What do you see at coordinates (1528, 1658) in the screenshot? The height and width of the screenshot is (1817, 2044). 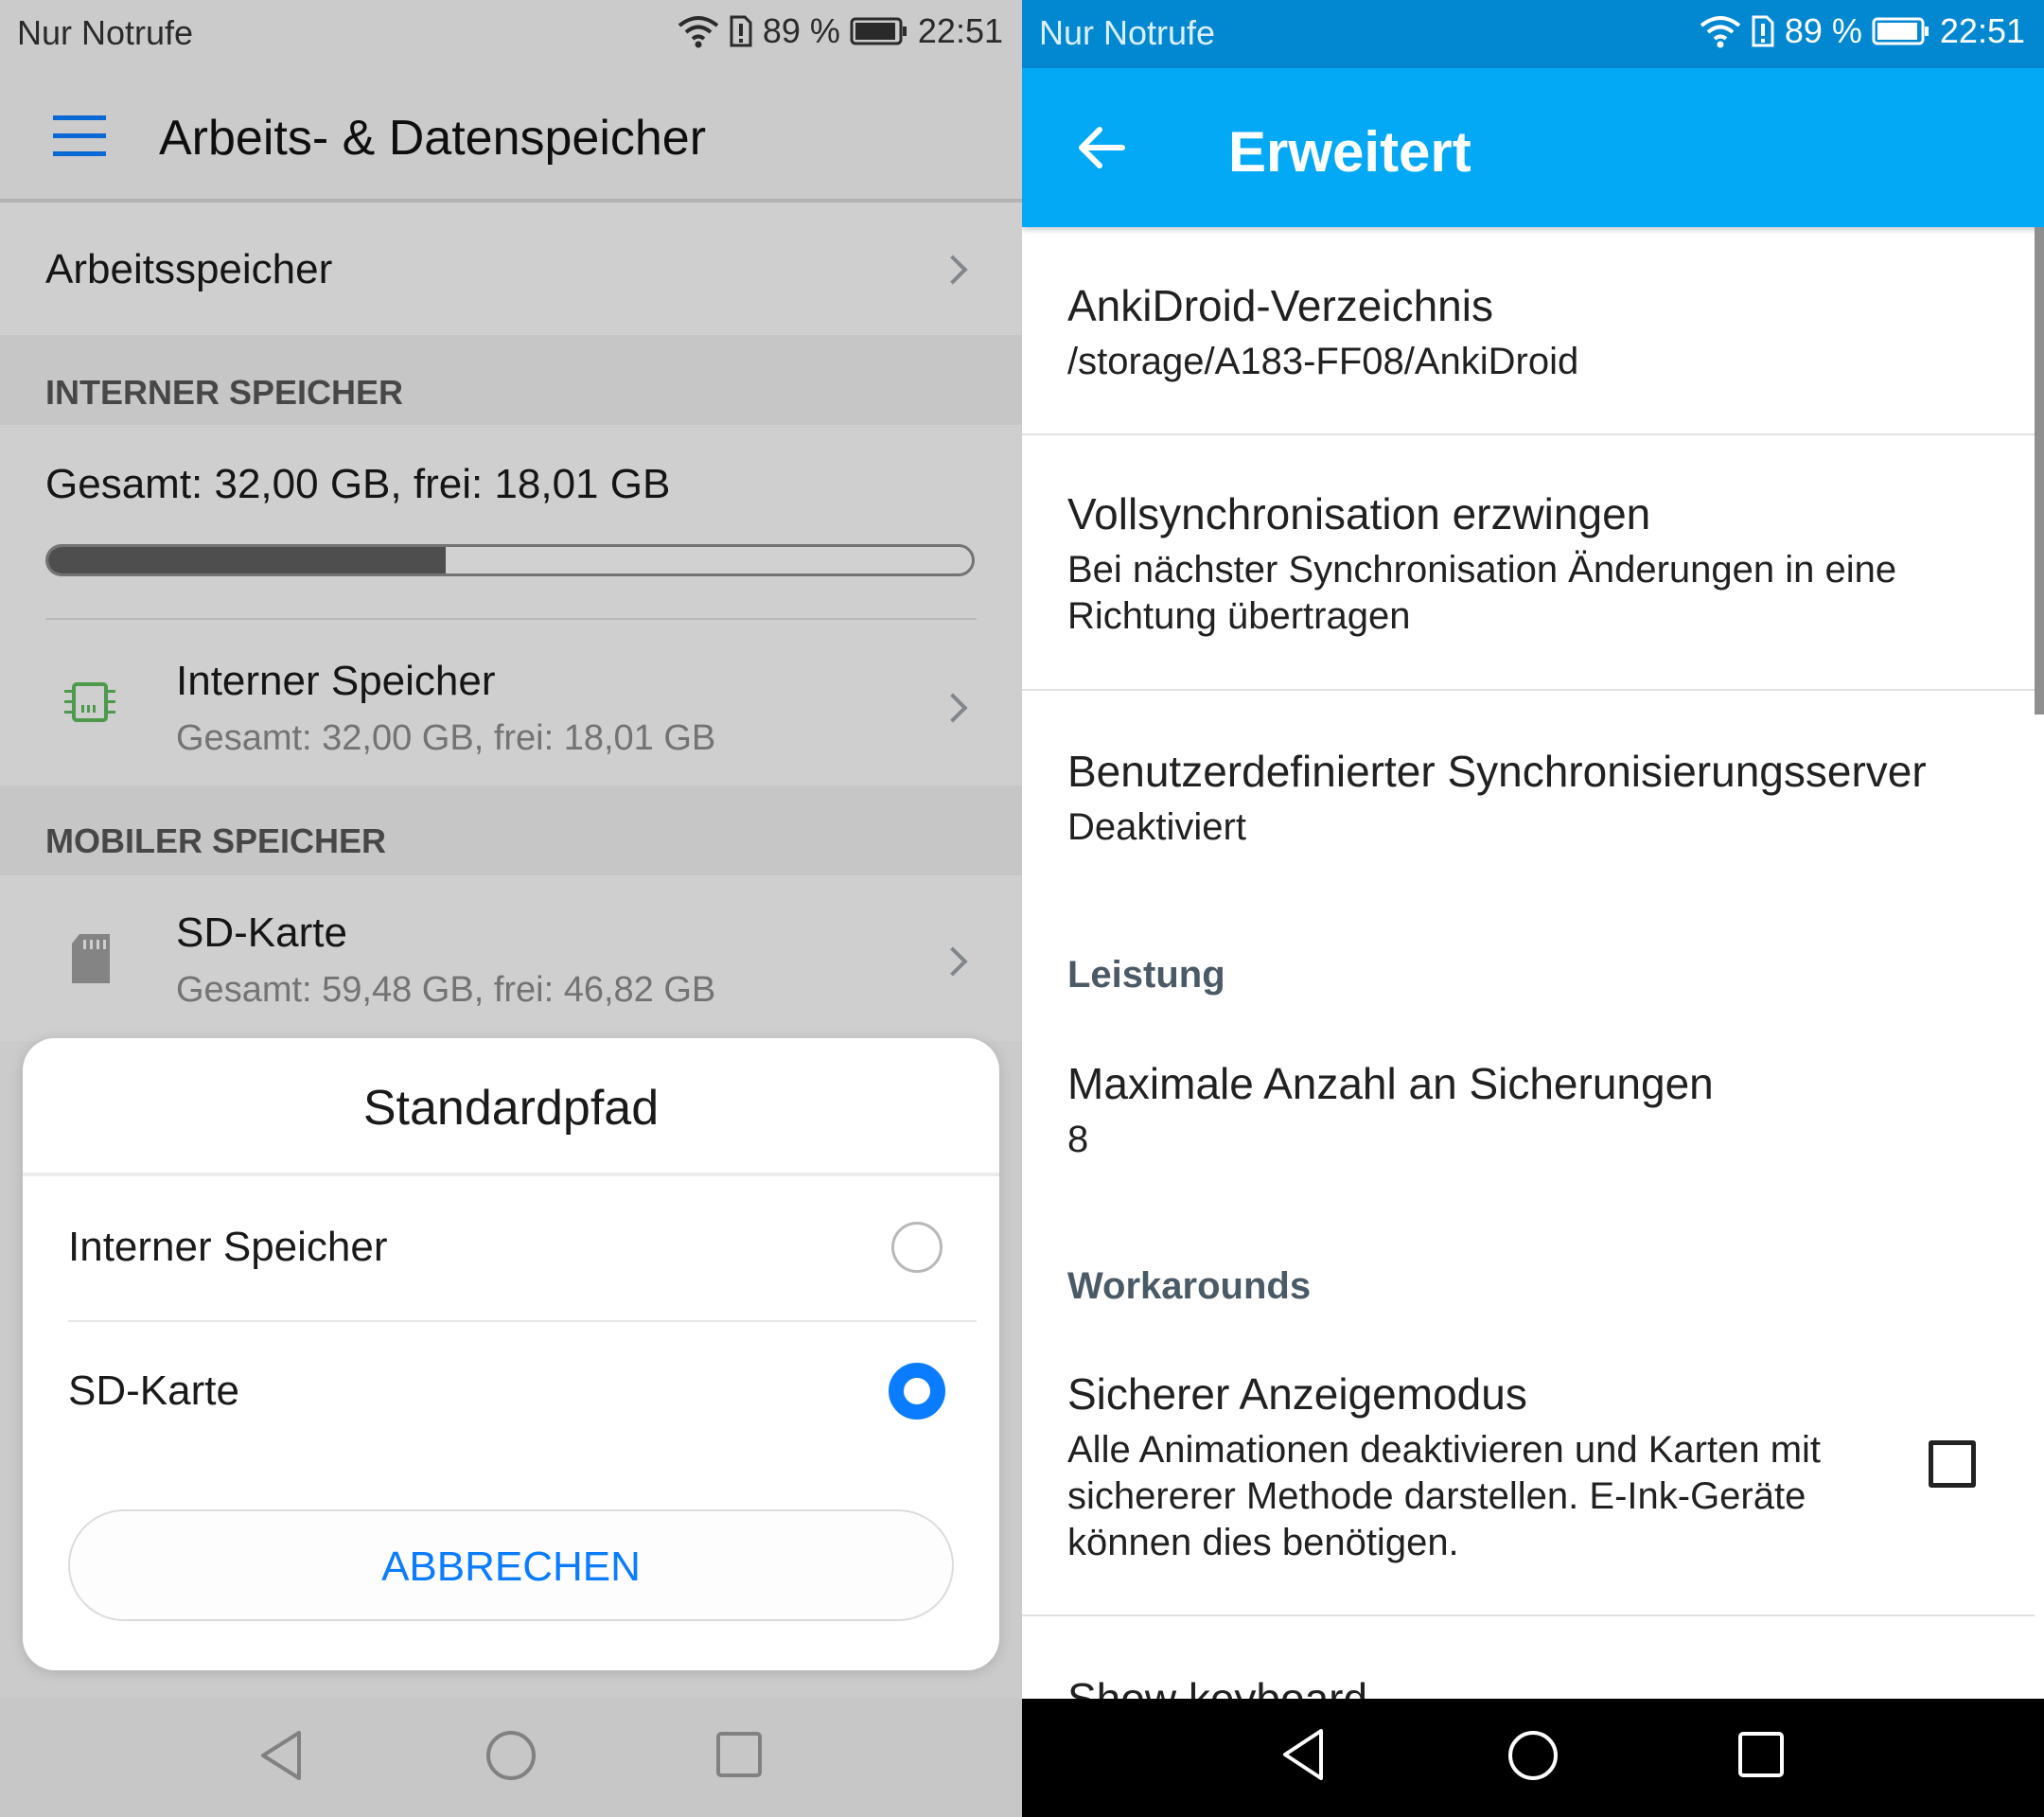 I see `pref-show-keyboard: Show keyboard` at bounding box center [1528, 1658].